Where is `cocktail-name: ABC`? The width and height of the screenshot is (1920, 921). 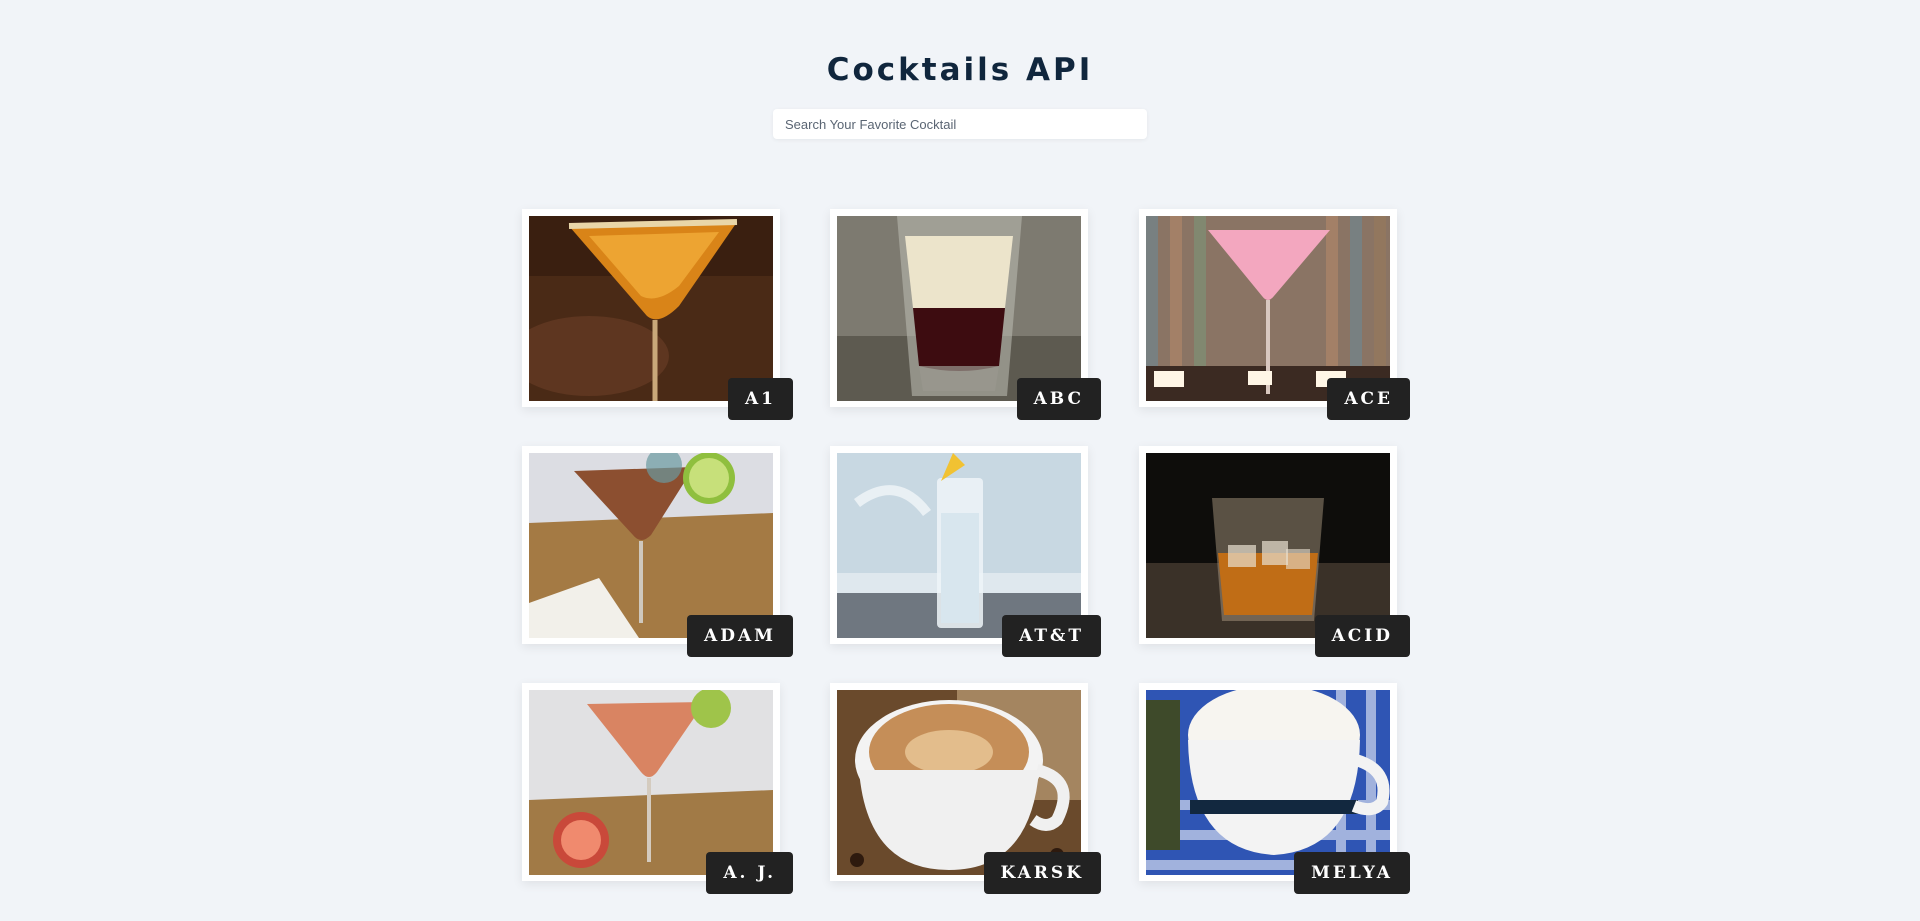 cocktail-name: ABC is located at coordinates (1058, 399).